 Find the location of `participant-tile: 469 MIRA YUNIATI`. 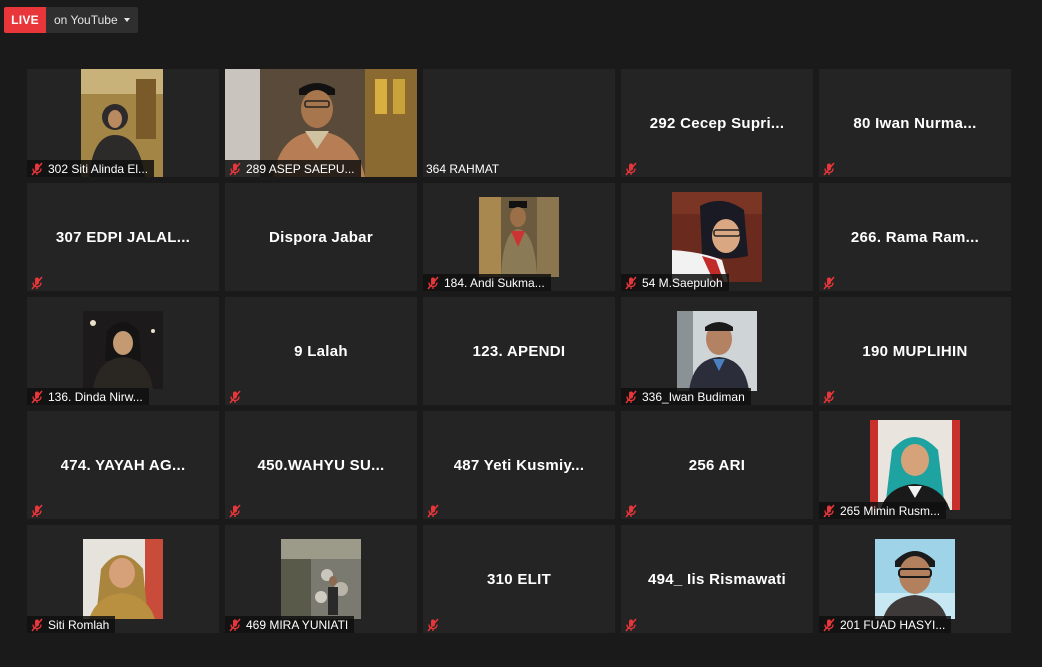

participant-tile: 469 MIRA YUNIATI is located at coordinates (321, 579).